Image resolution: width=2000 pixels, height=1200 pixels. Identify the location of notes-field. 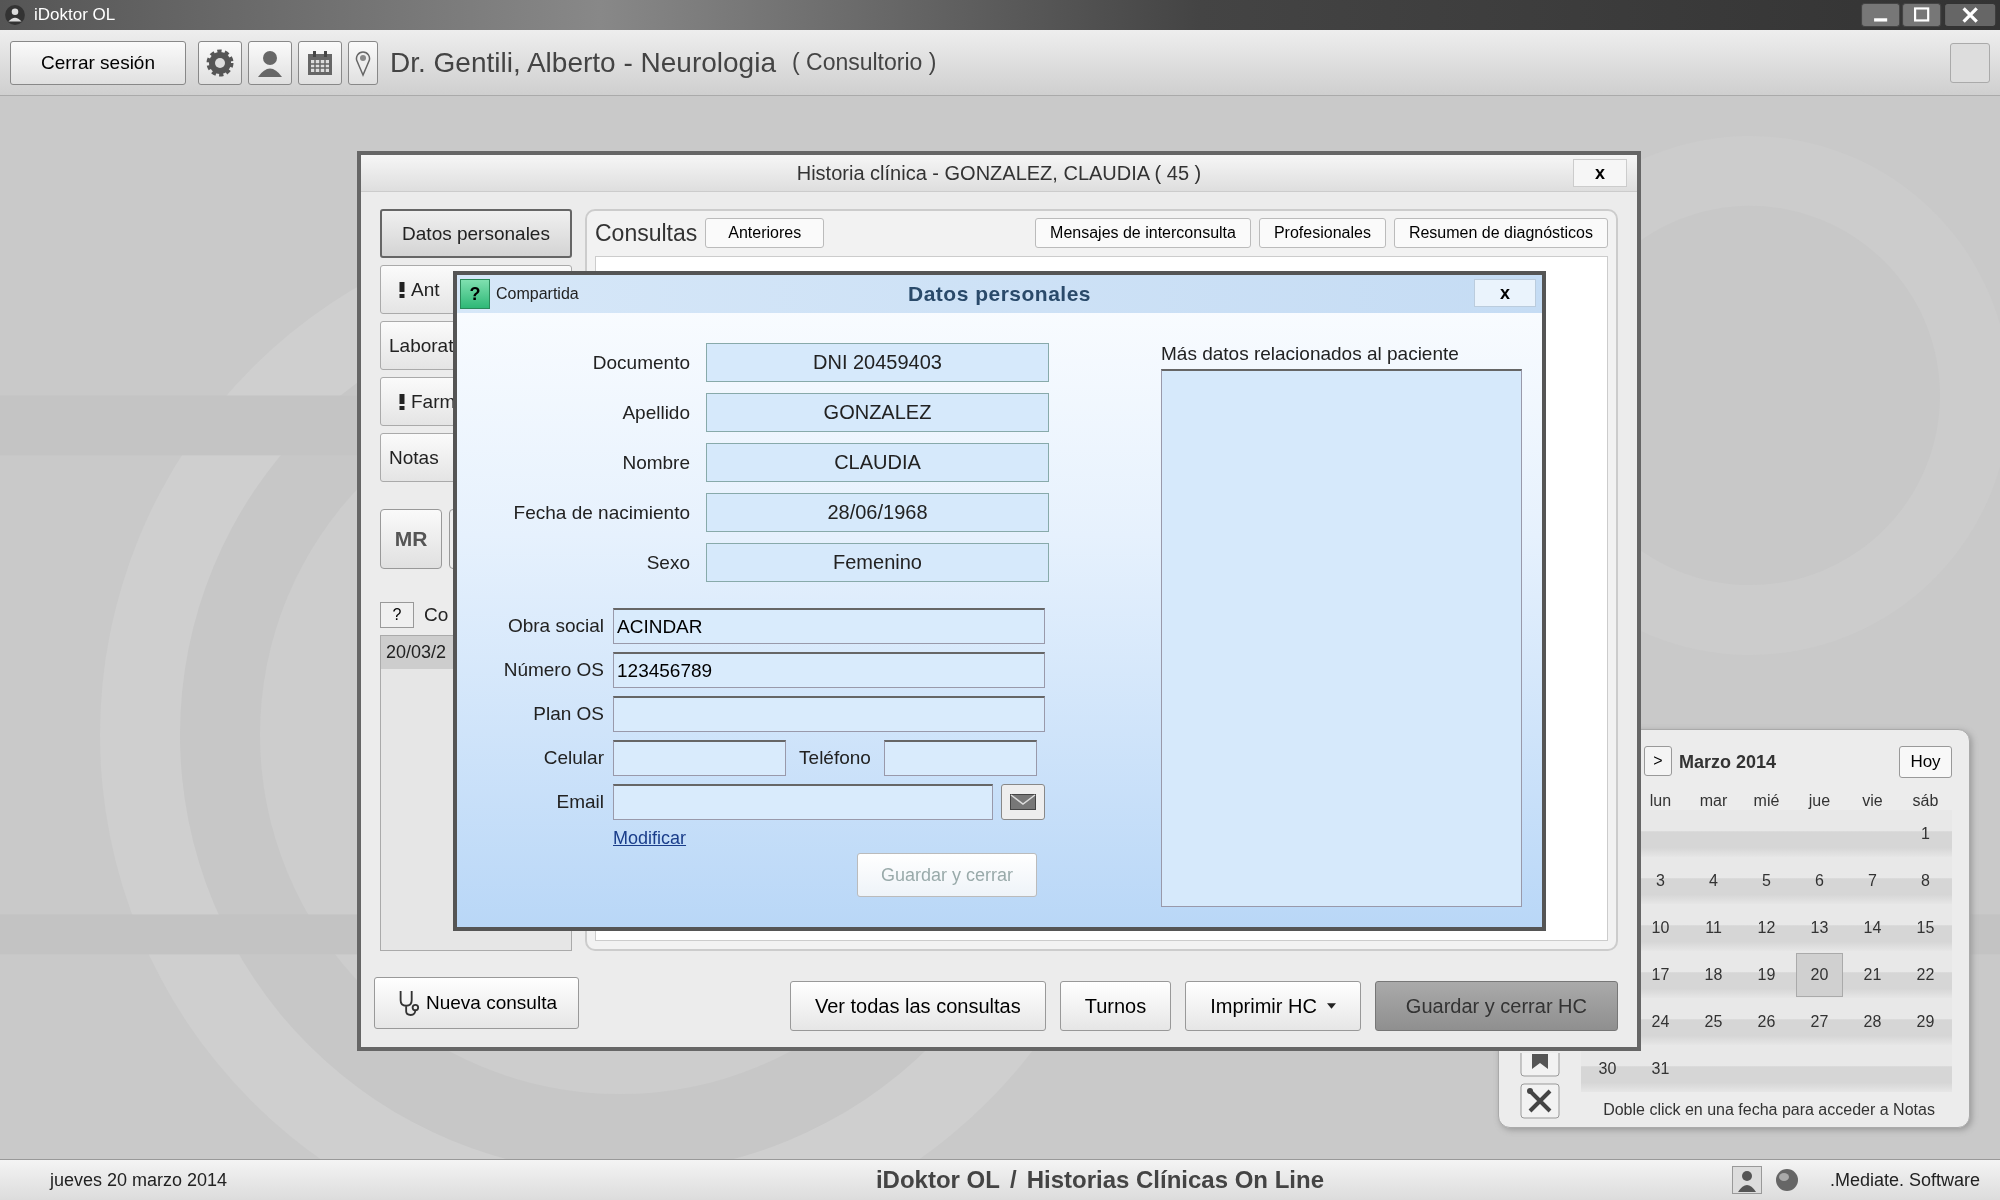
(1341, 638).